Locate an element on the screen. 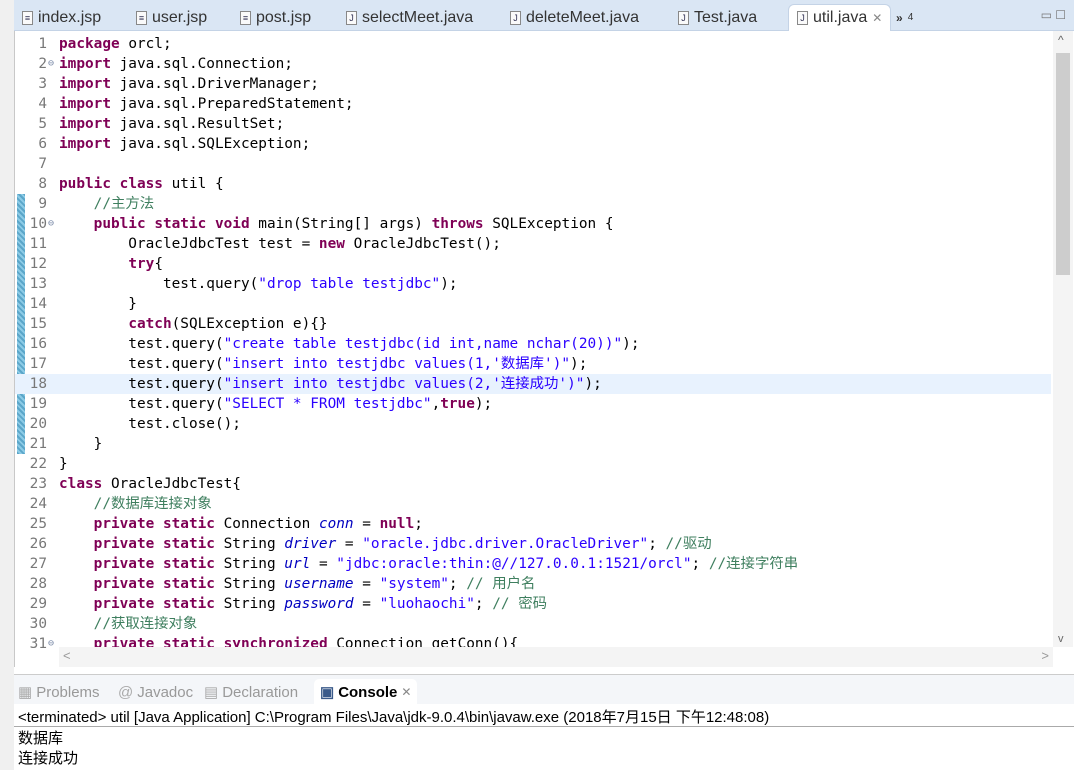  code-line: 2 ⊖ import java.sql.Connection; is located at coordinates (533, 64).